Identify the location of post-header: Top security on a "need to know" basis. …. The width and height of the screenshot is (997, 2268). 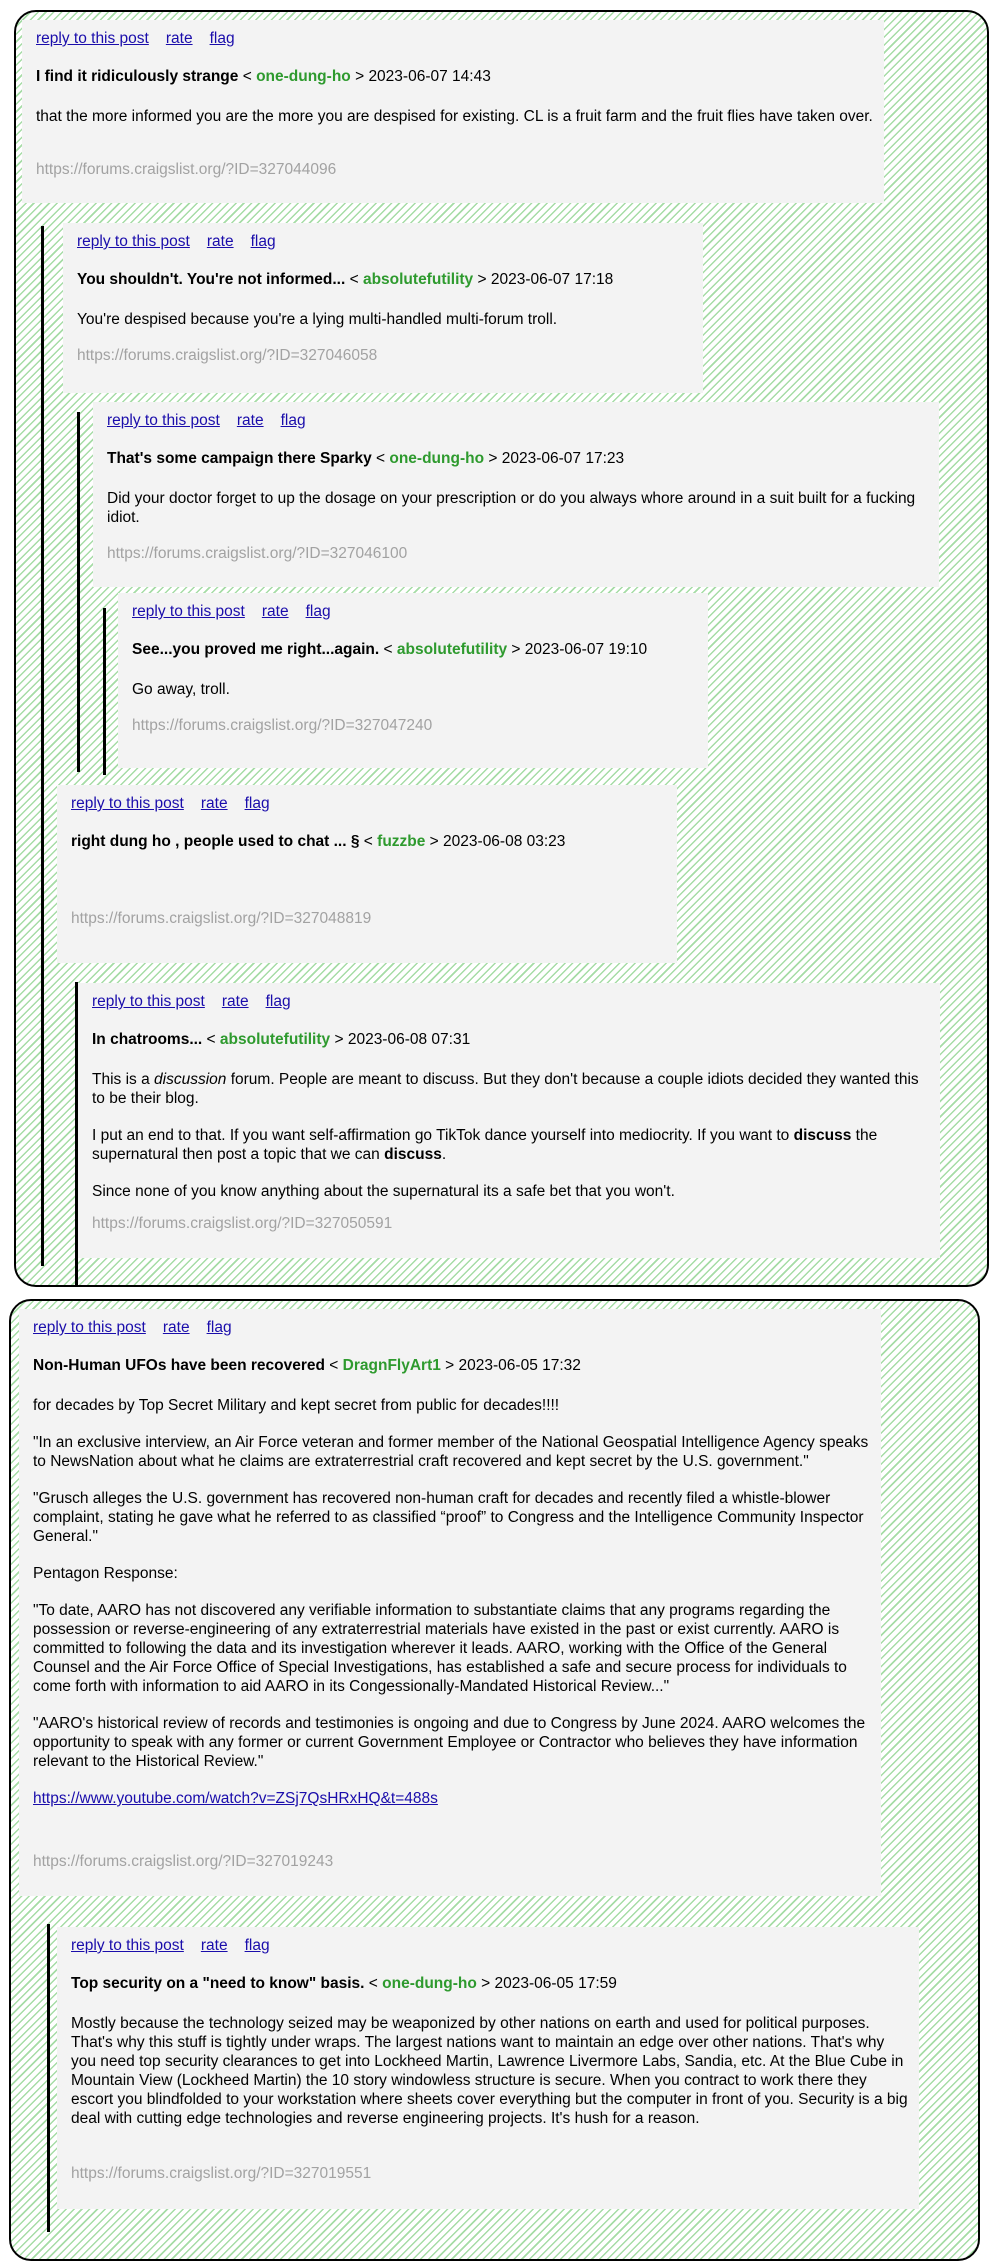
(344, 1983).